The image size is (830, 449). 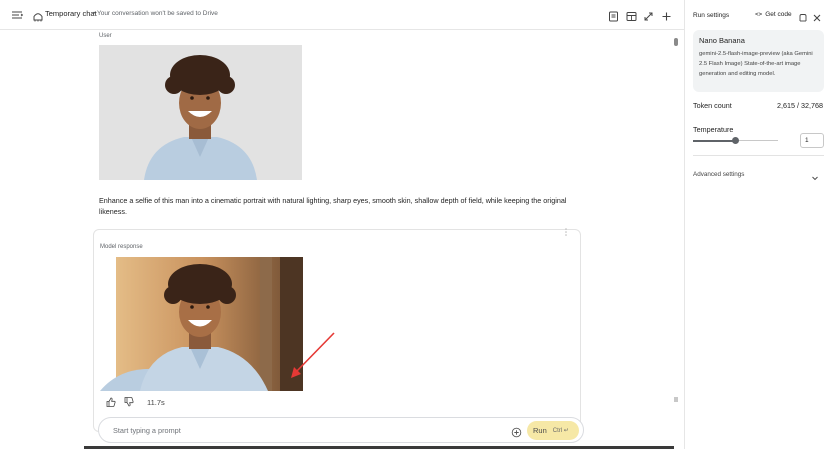 What do you see at coordinates (812, 140) in the screenshot?
I see `temperature-input: 1` at bounding box center [812, 140].